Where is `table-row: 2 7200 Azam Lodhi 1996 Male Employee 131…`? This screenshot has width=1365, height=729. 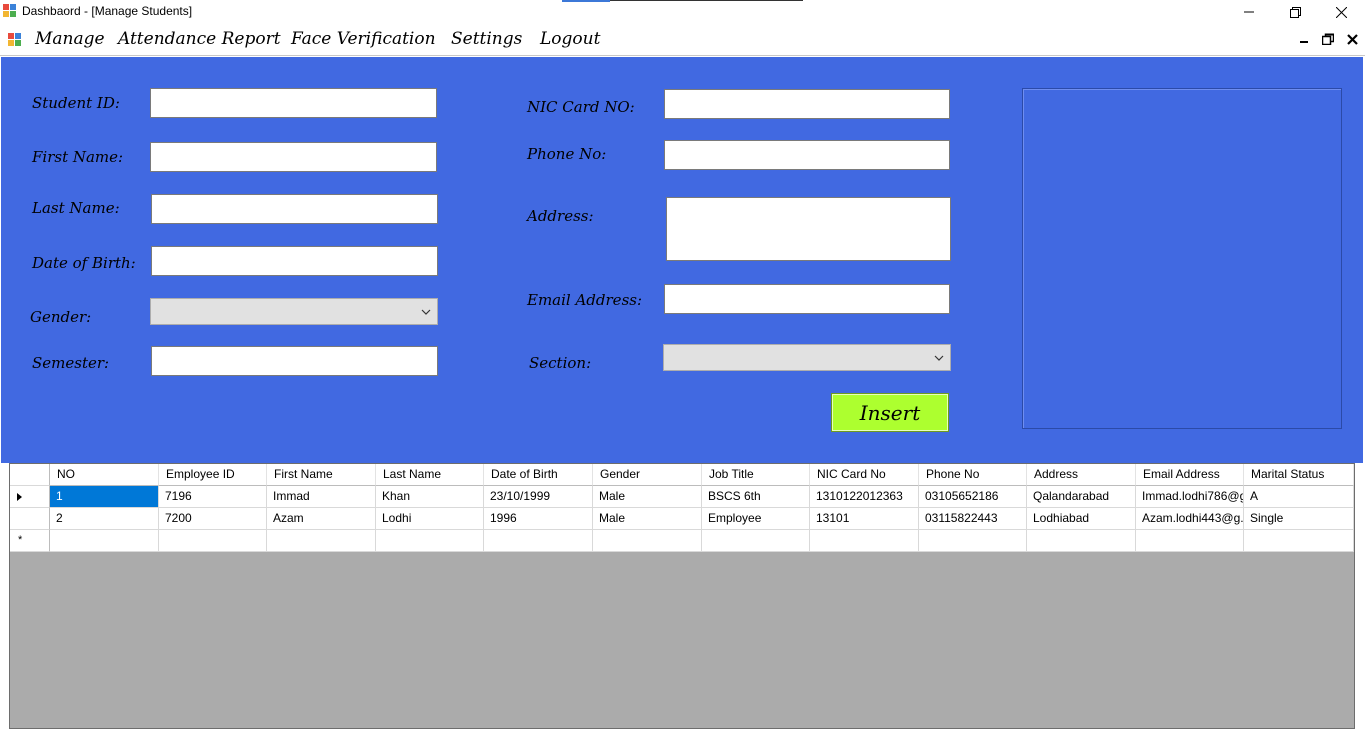 table-row: 2 7200 Azam Lodhi 1996 Male Employee 131… is located at coordinates (682, 519).